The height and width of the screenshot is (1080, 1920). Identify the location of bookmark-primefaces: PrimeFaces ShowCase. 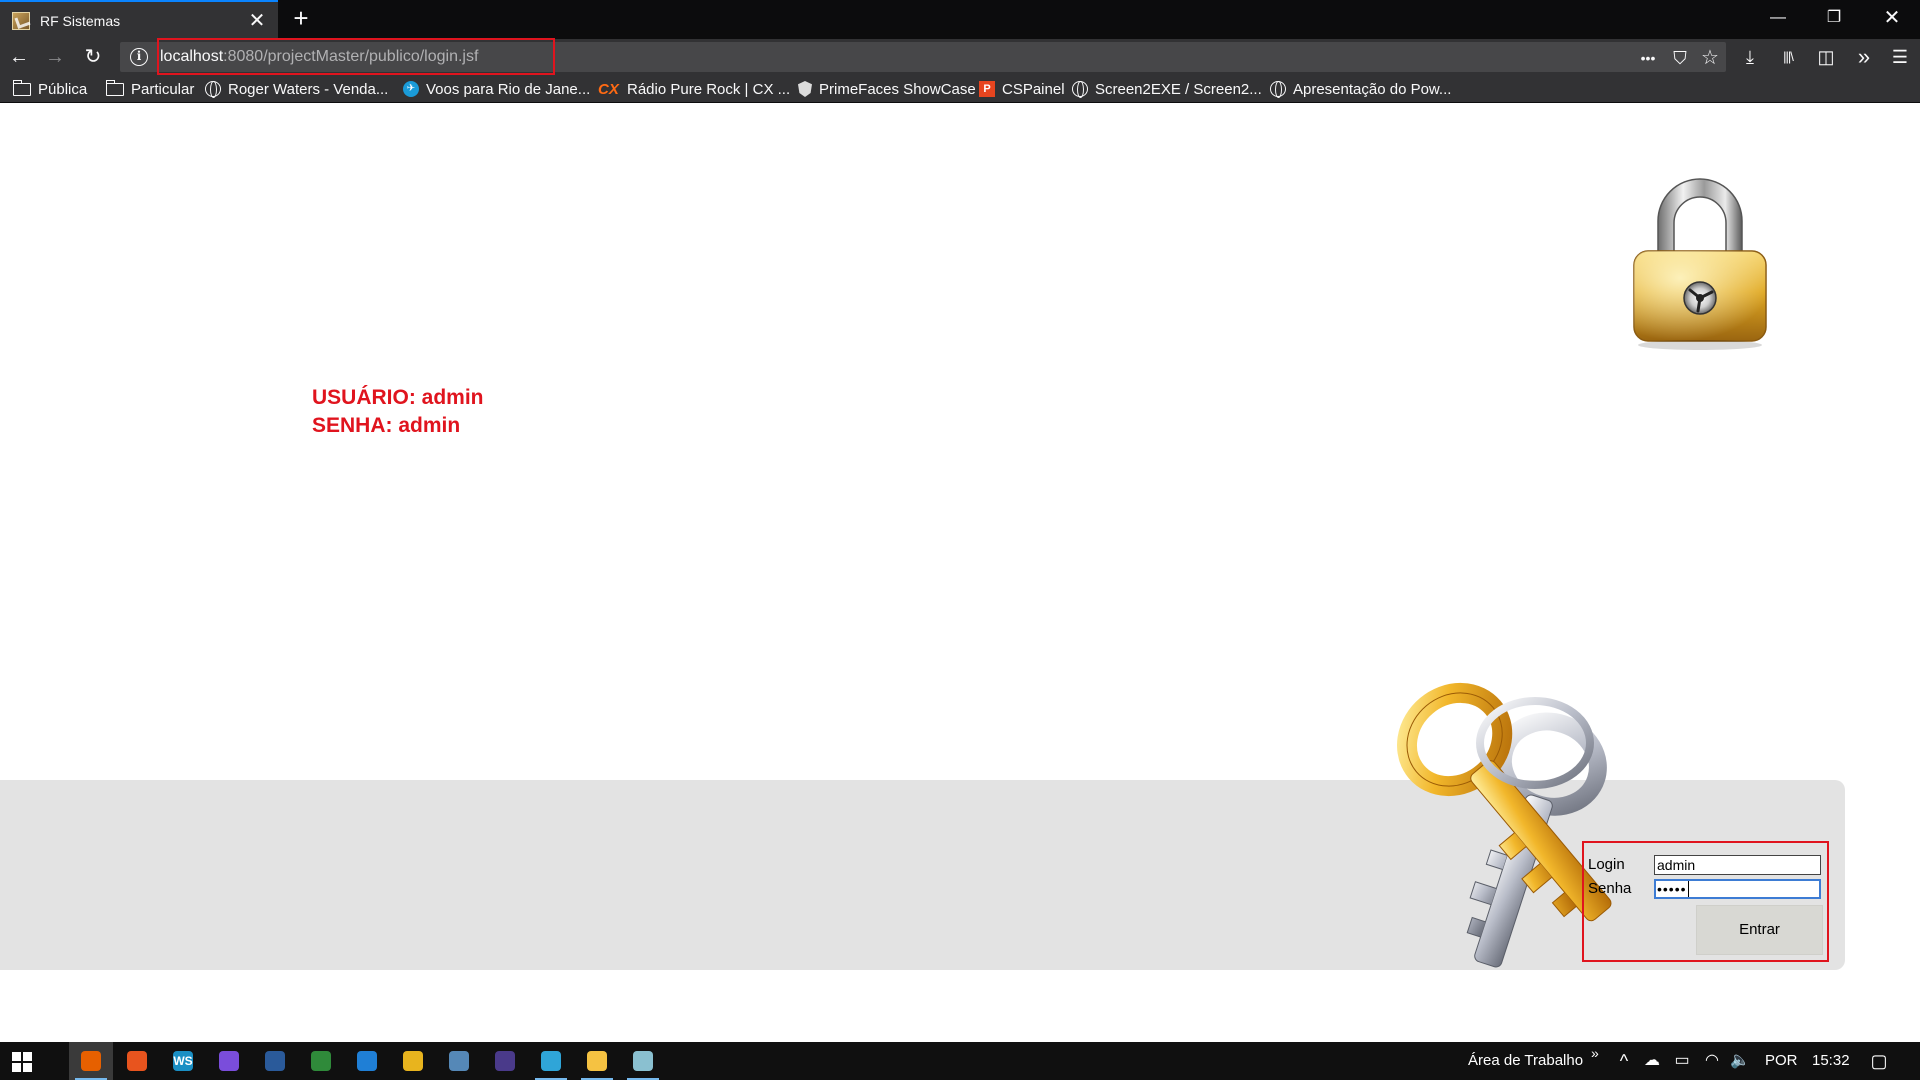
(887, 89).